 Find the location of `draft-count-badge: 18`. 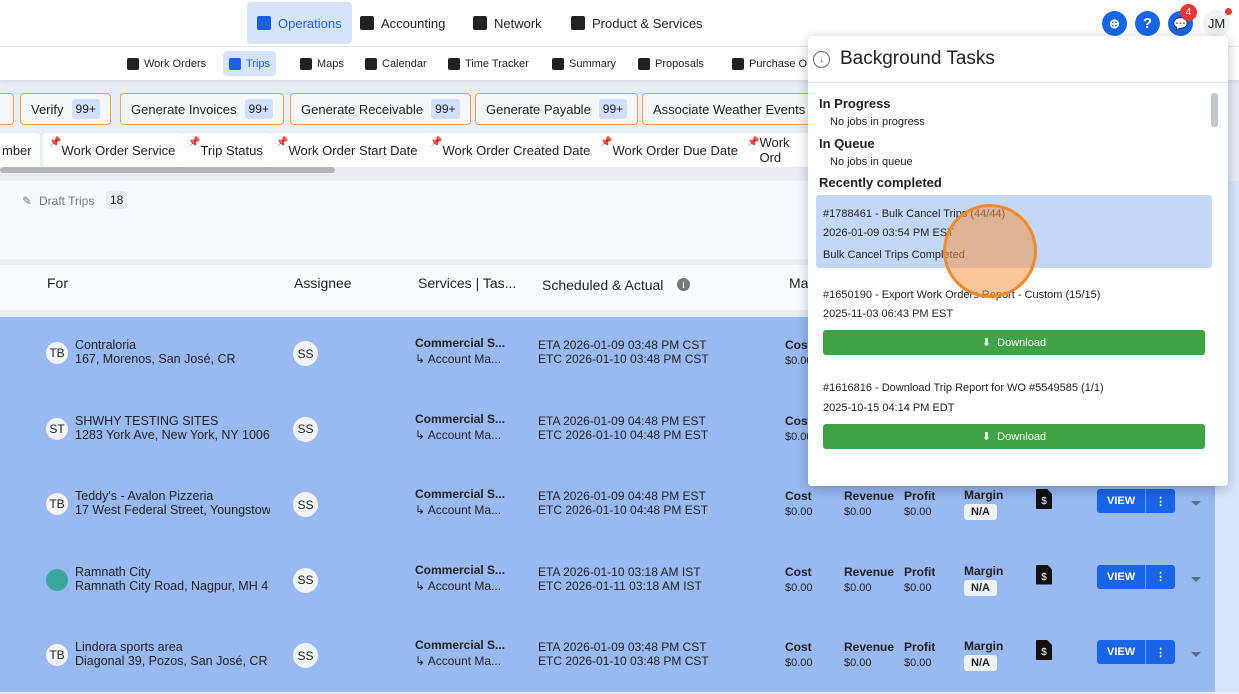

draft-count-badge: 18 is located at coordinates (117, 200).